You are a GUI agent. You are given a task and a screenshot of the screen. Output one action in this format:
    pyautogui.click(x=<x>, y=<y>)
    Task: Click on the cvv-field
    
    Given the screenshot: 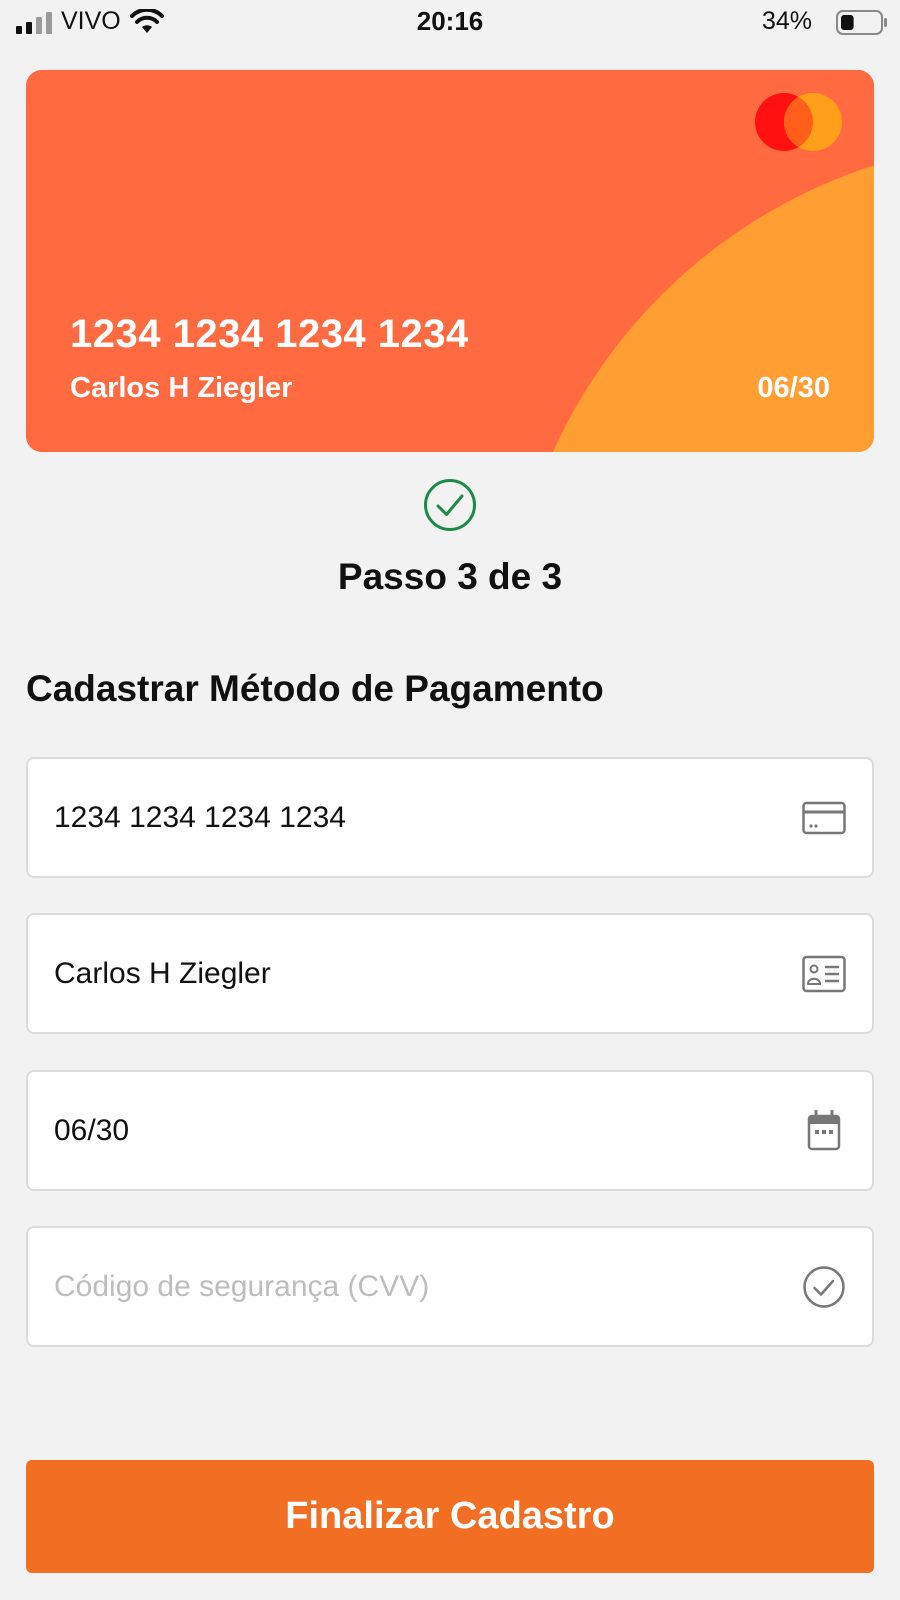 What is the action you would take?
    pyautogui.click(x=450, y=1286)
    